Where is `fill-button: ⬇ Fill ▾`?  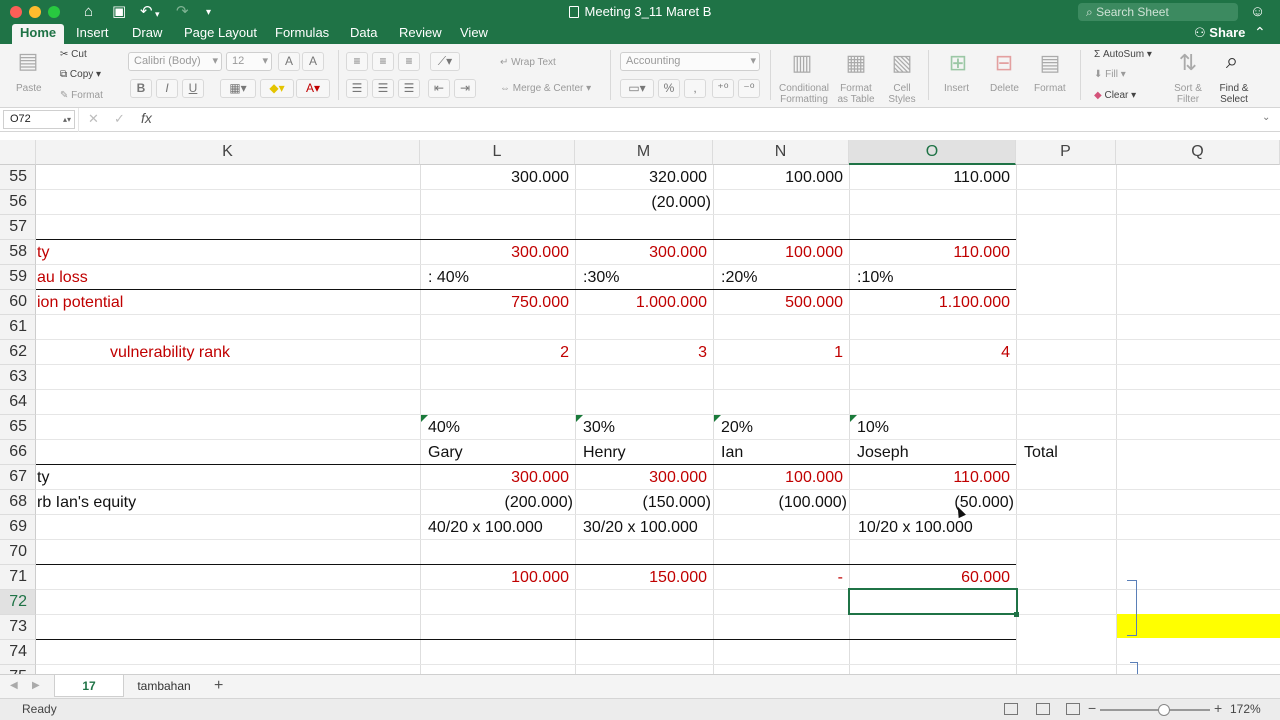 fill-button: ⬇ Fill ▾ is located at coordinates (1110, 74).